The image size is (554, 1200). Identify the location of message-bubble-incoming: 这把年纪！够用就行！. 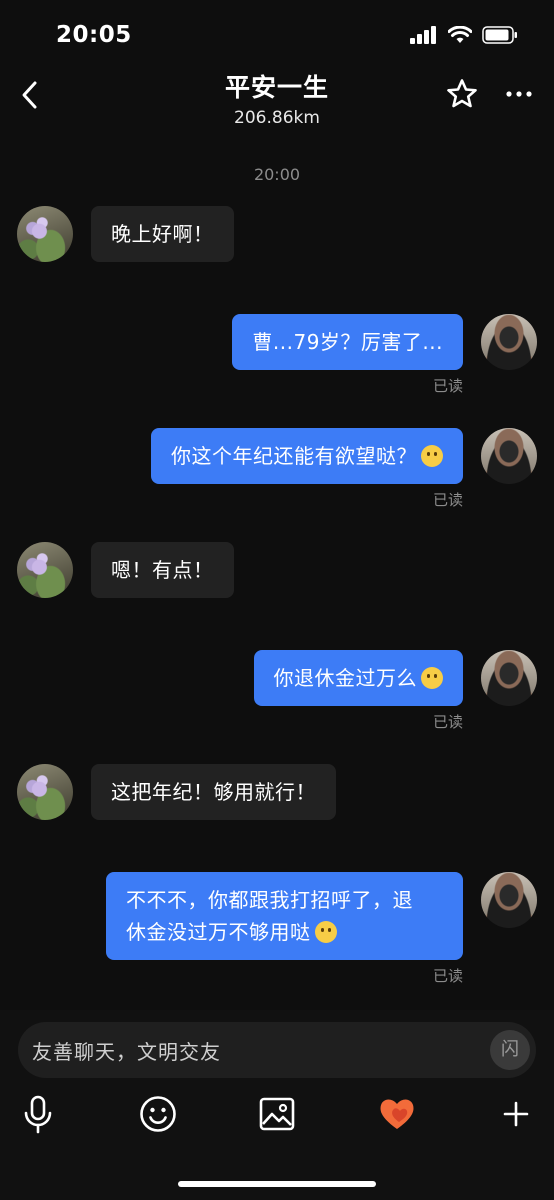
(213, 792).